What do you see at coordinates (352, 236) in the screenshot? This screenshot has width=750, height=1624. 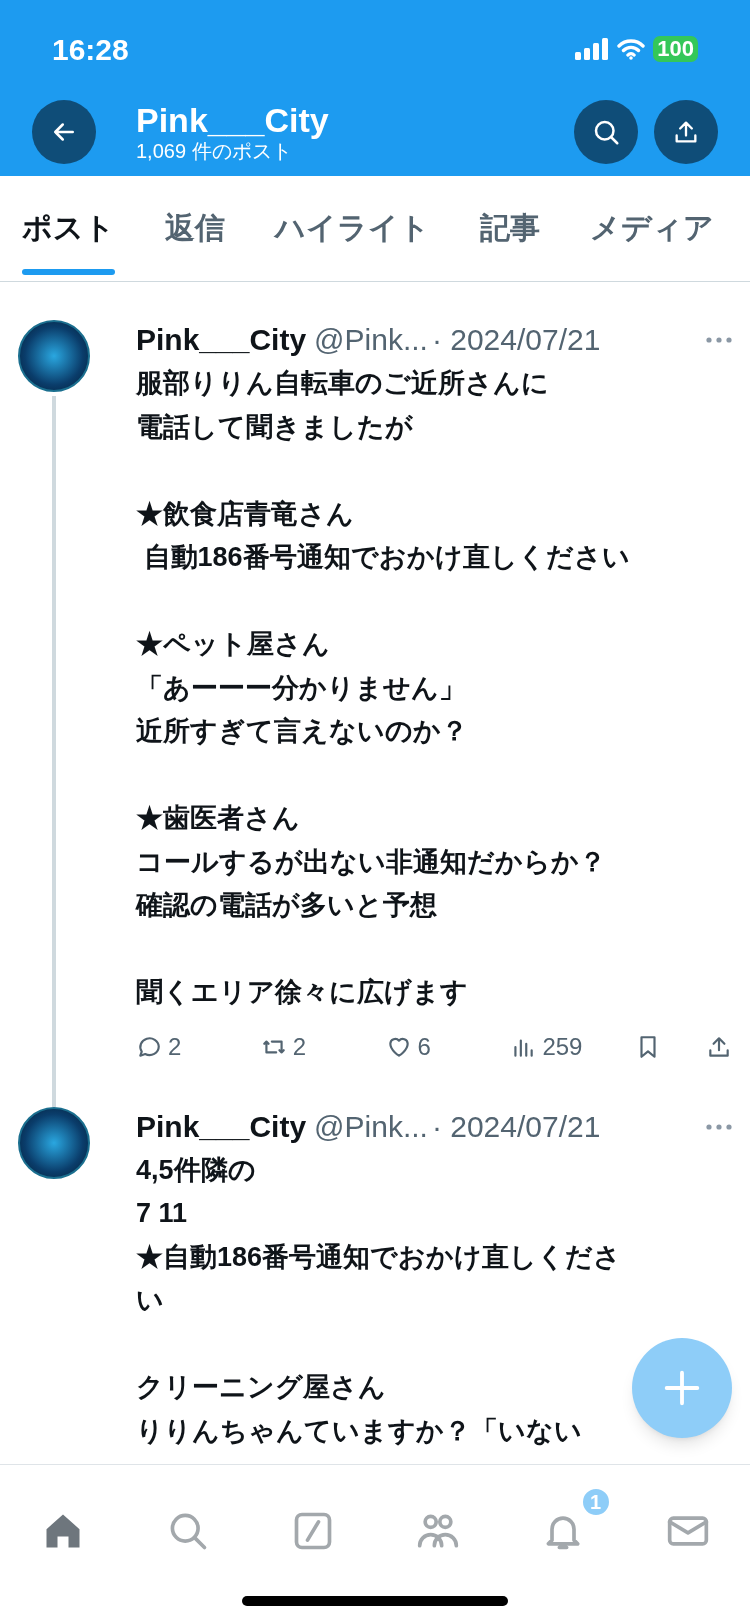 I see `profile-tab: ハイライト` at bounding box center [352, 236].